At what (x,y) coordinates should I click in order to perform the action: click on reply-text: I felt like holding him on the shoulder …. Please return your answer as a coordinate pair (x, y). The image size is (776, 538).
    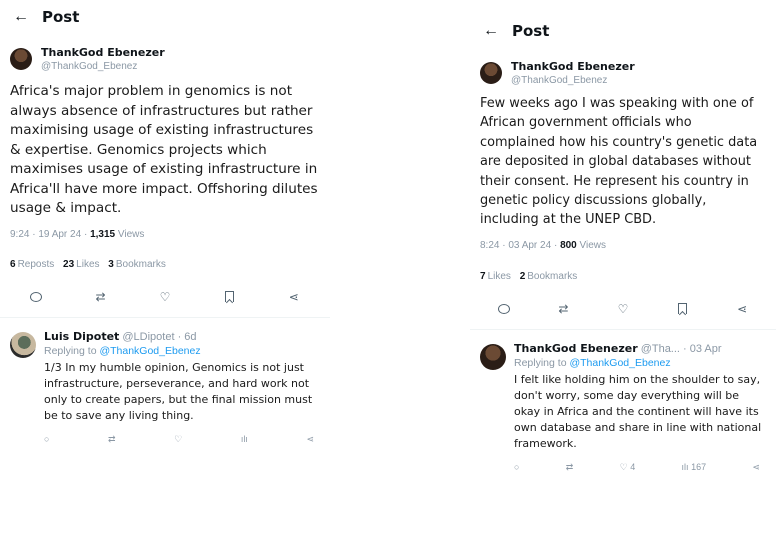
    Looking at the image, I should click on (638, 411).